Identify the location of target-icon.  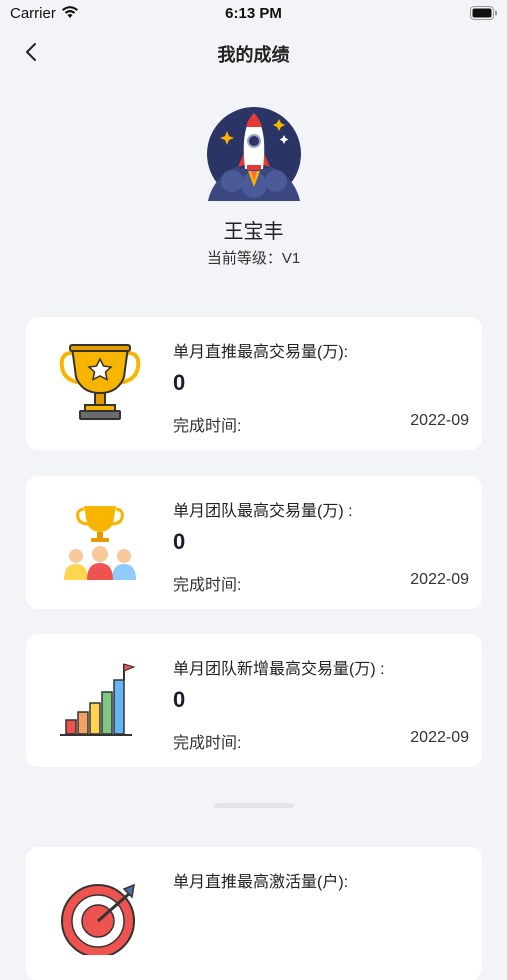
(98, 919).